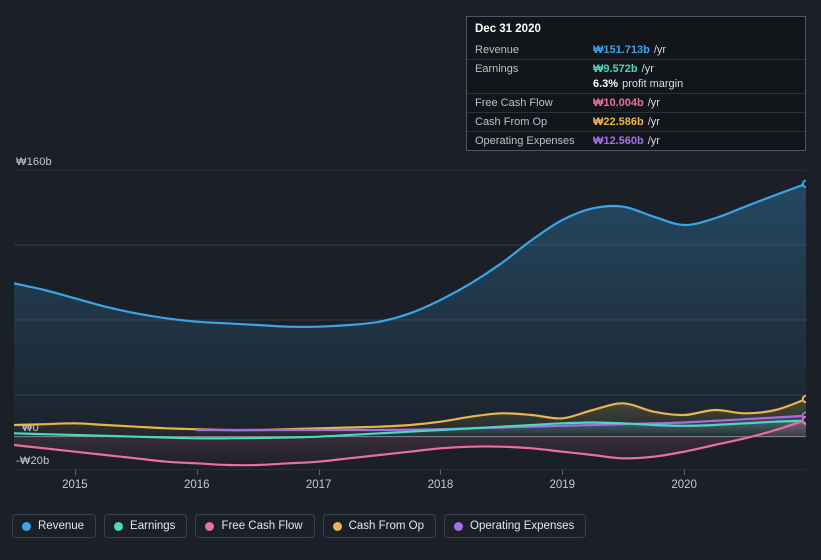 The width and height of the screenshot is (821, 560). I want to click on tooltip-row: Revenue ₩151.713b/yr, so click(636, 50).